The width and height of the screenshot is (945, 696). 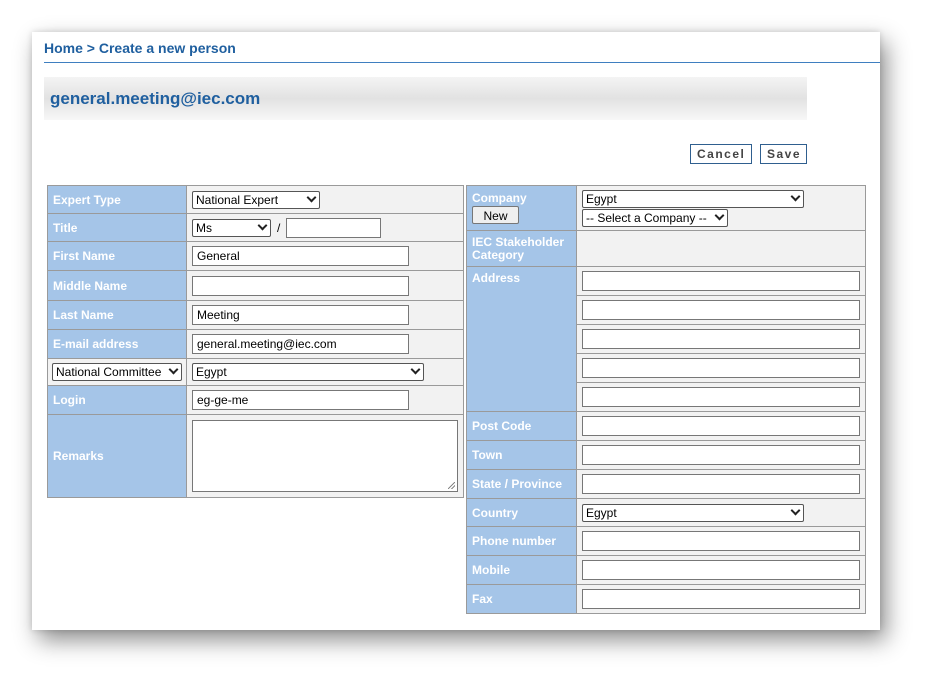 What do you see at coordinates (521, 455) in the screenshot?
I see `town-label: Town` at bounding box center [521, 455].